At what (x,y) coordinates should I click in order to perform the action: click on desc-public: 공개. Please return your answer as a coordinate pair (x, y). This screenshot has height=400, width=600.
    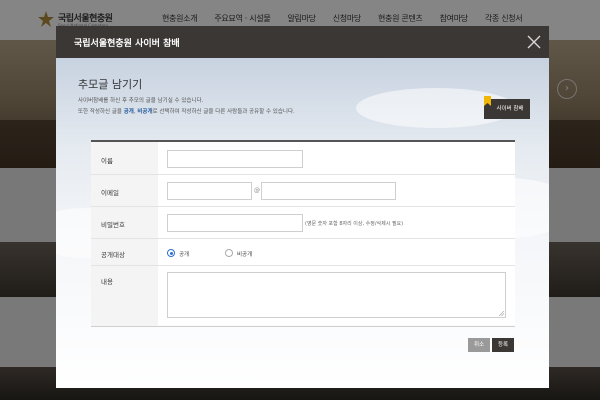
    Looking at the image, I should click on (128, 112).